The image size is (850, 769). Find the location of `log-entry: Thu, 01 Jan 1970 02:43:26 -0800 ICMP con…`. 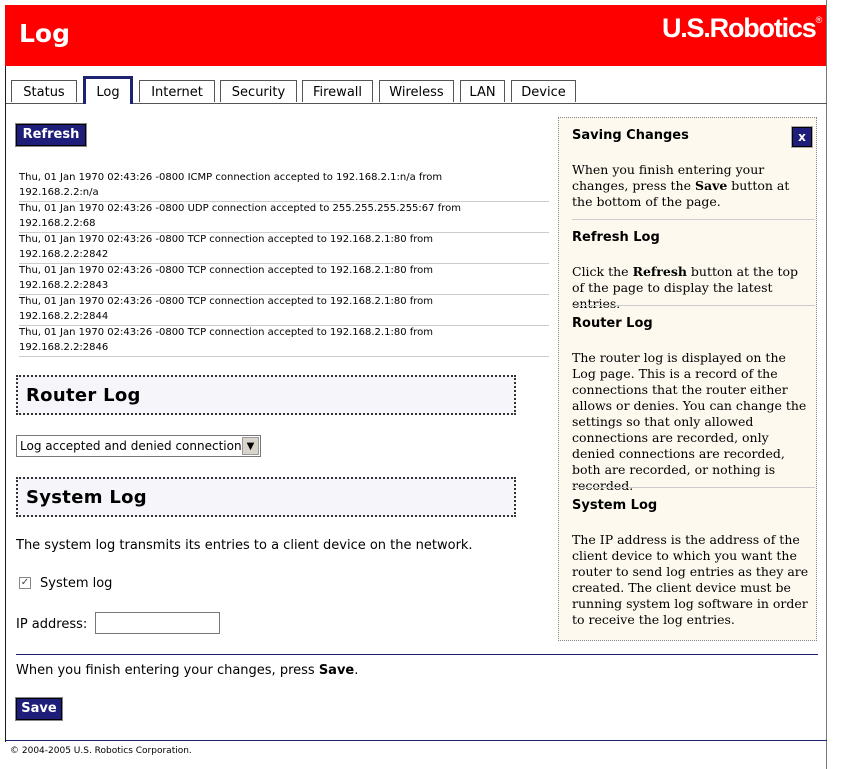

log-entry: Thu, 01 Jan 1970 02:43:26 -0800 ICMP con… is located at coordinates (284, 186).